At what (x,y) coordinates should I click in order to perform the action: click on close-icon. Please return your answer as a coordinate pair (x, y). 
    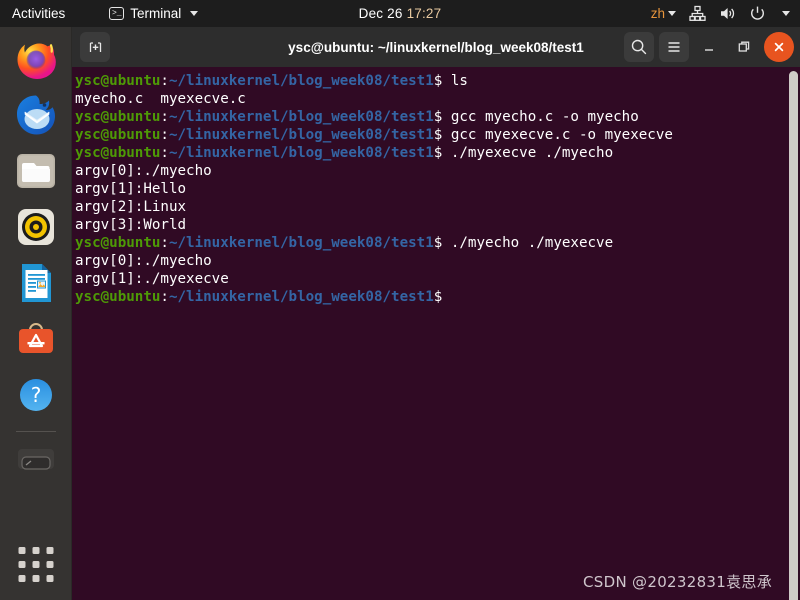
    Looking at the image, I should click on (779, 47).